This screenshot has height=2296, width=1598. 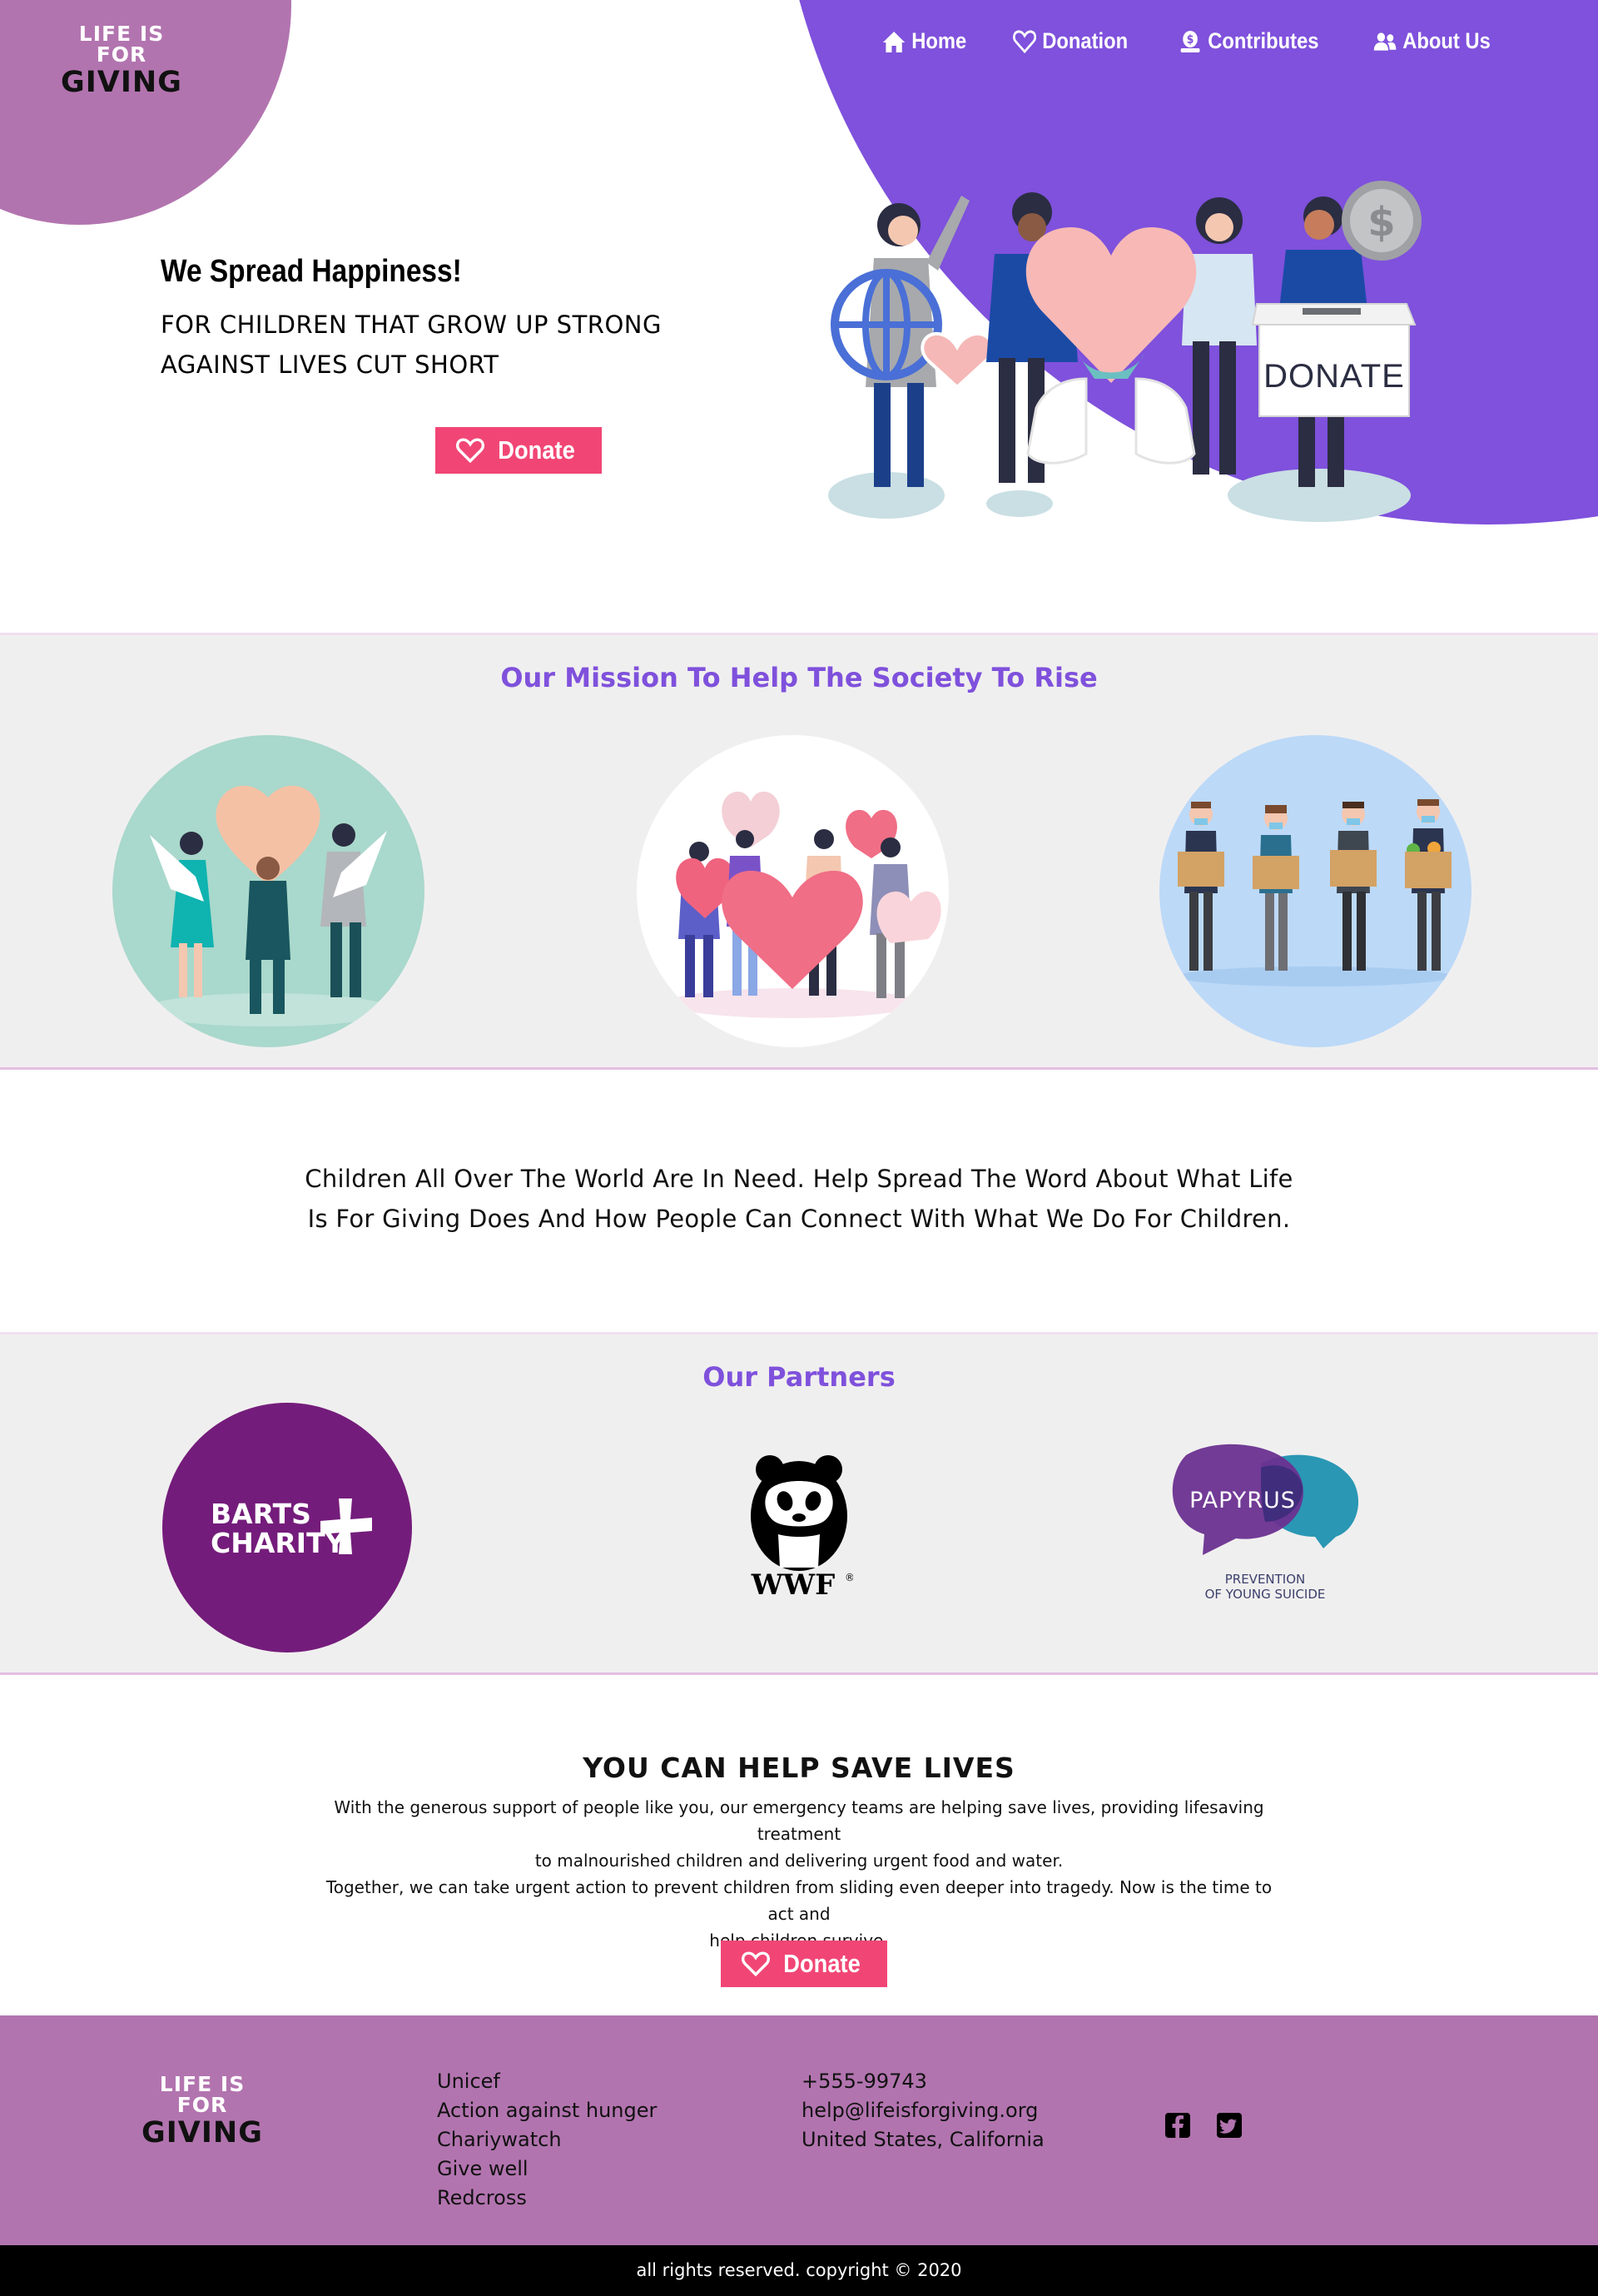 I want to click on papyrus-tagline-1: PREVENTION, so click(x=1265, y=1580).